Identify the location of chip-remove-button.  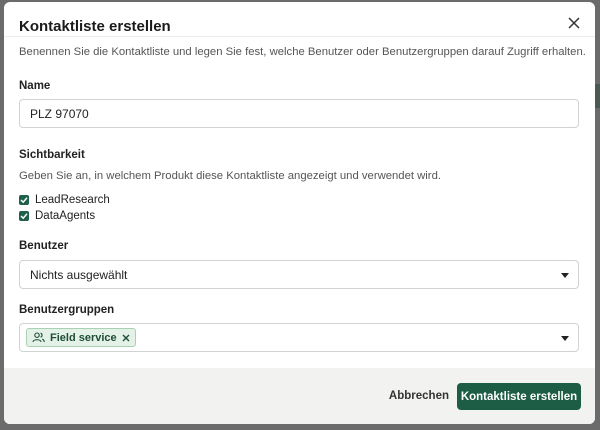
(126, 338).